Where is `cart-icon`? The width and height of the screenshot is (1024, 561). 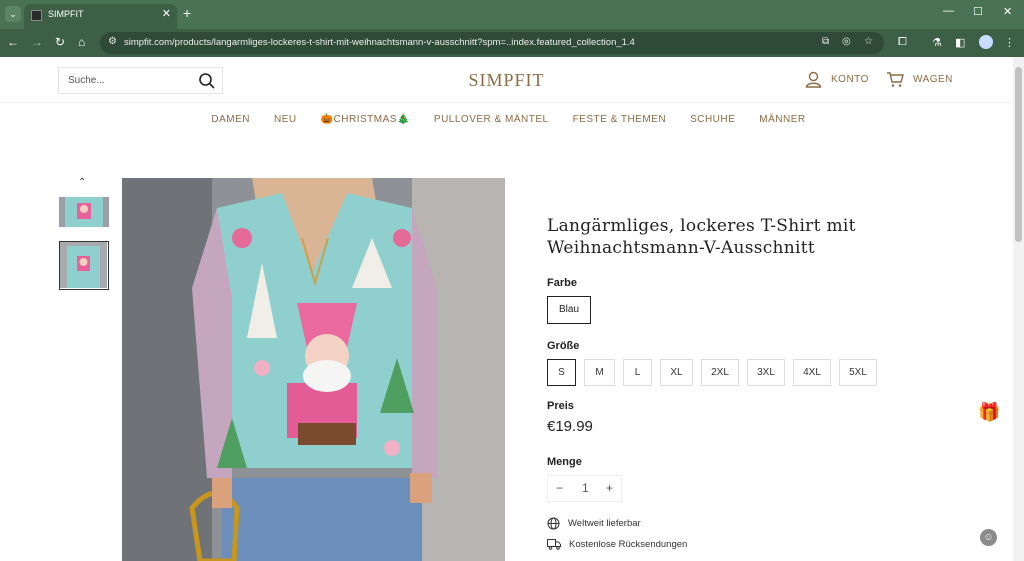
cart-icon is located at coordinates (895, 79).